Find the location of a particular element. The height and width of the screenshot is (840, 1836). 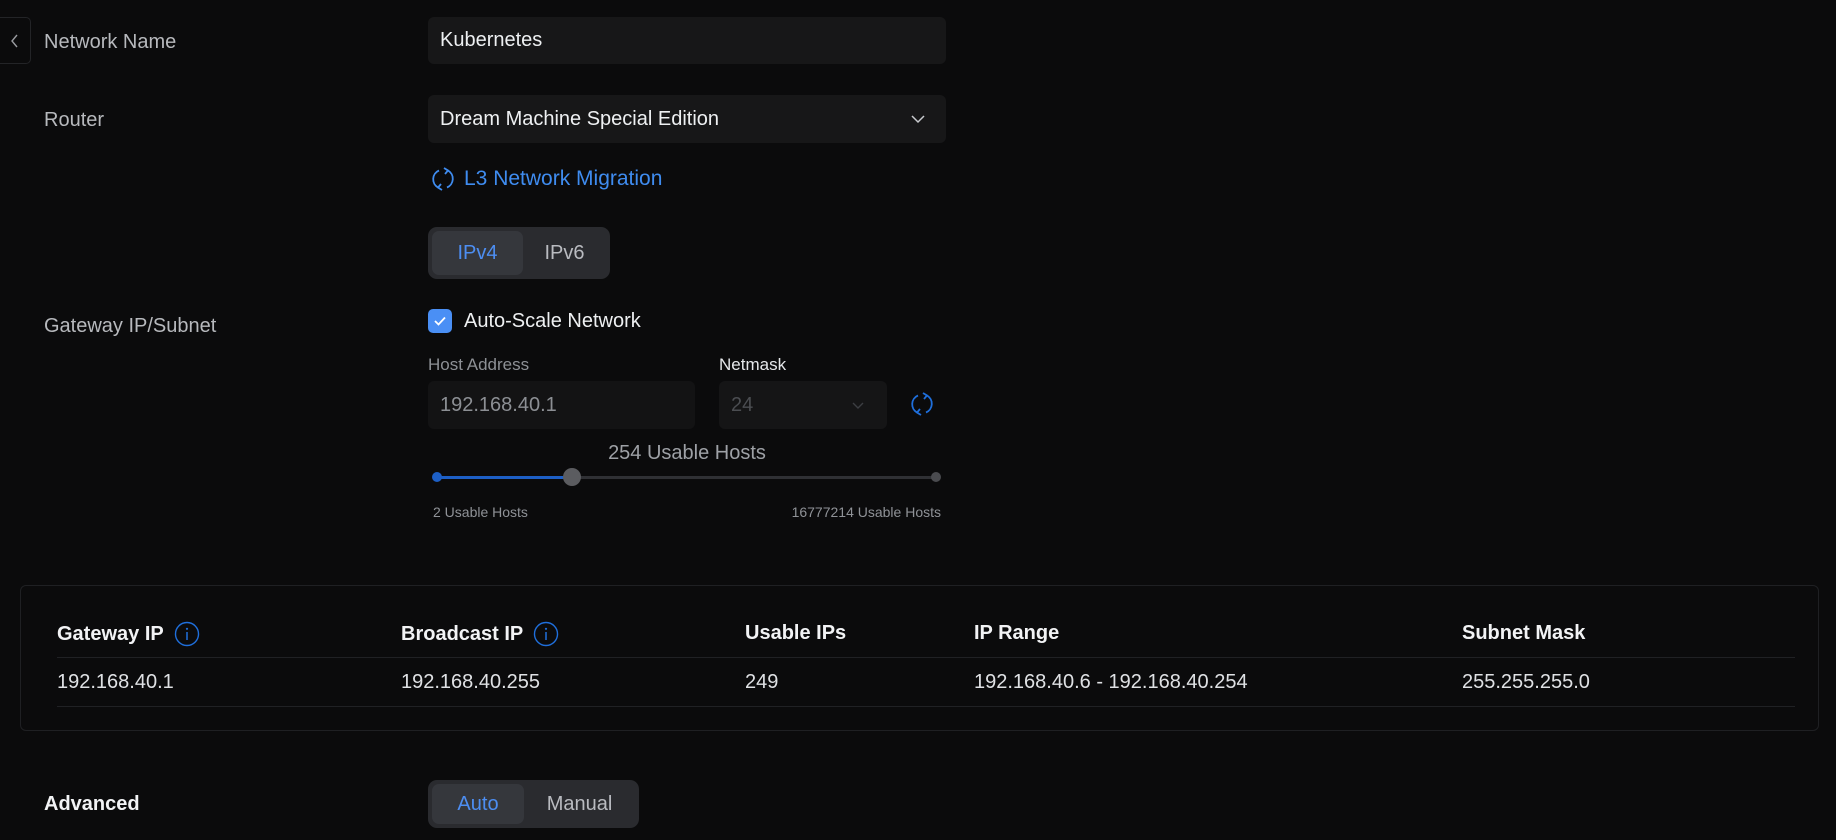

column-header-usable-ips: Usable IPs is located at coordinates (796, 633).